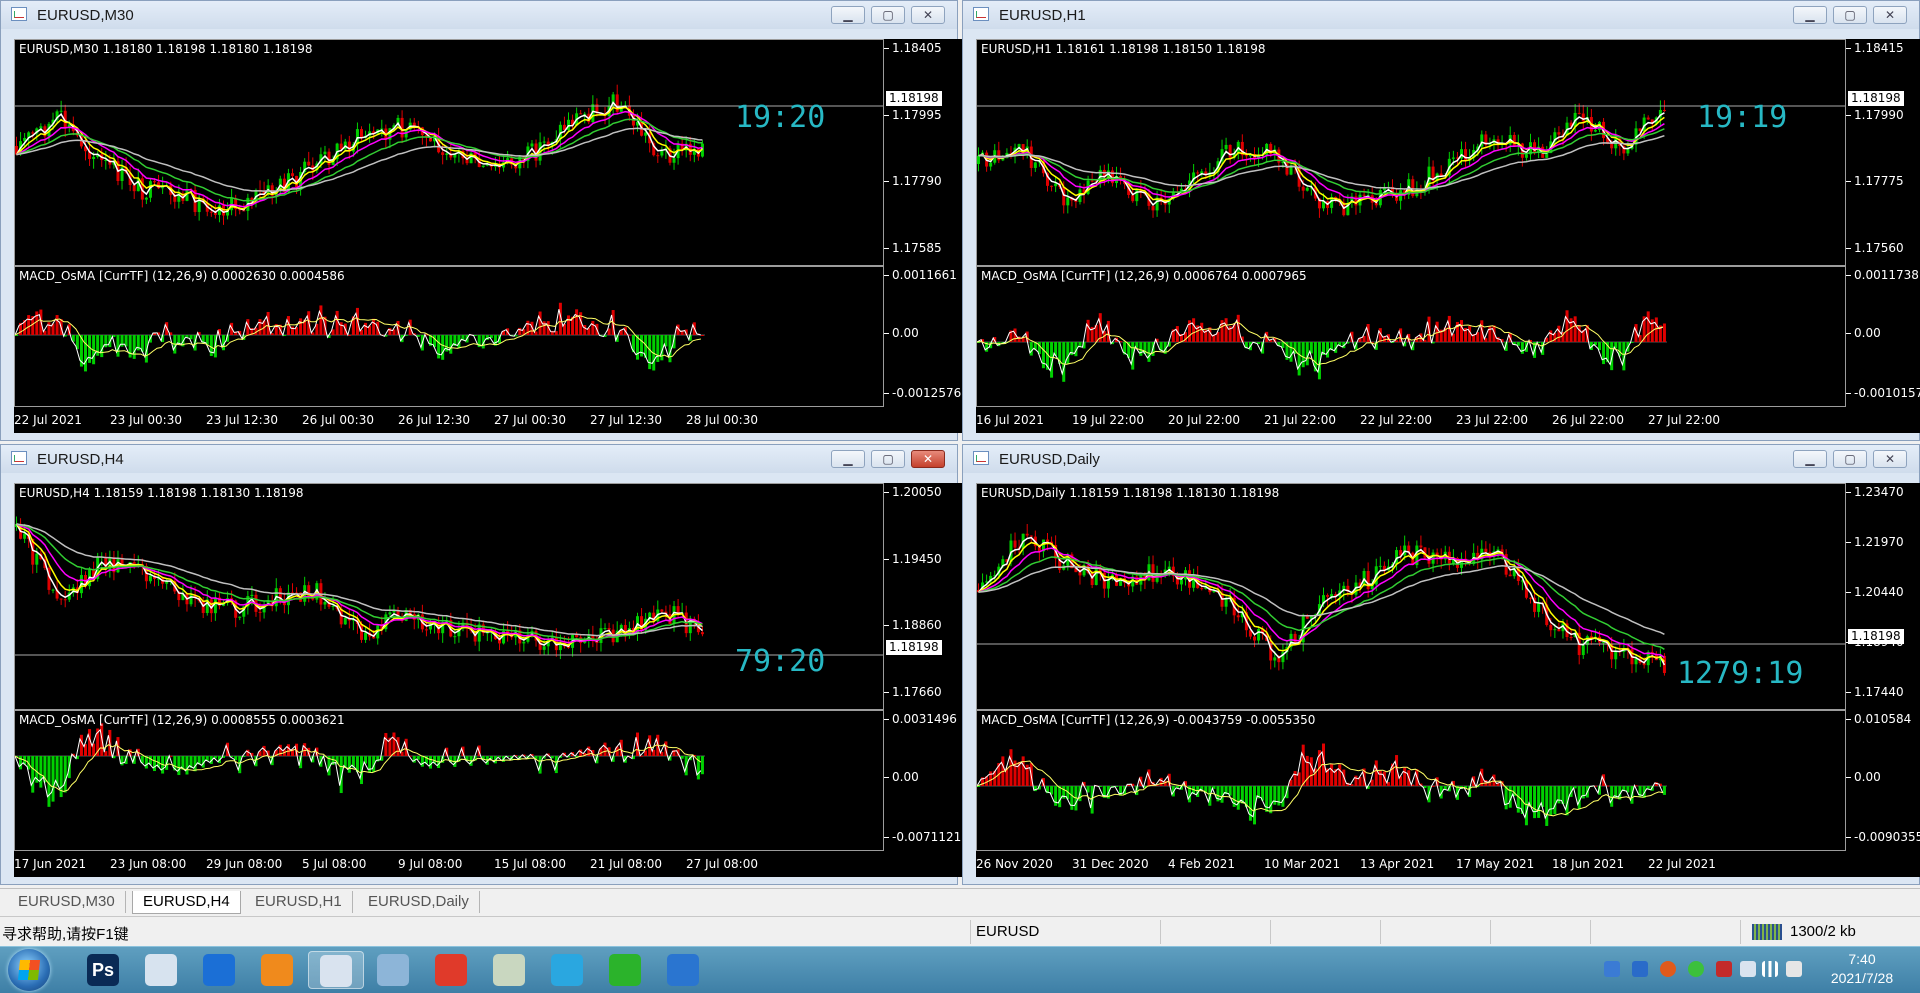 The width and height of the screenshot is (1920, 993). Describe the element at coordinates (1862, 969) in the screenshot. I see `taskbar-clock: 7:40 2021/7/28` at that location.